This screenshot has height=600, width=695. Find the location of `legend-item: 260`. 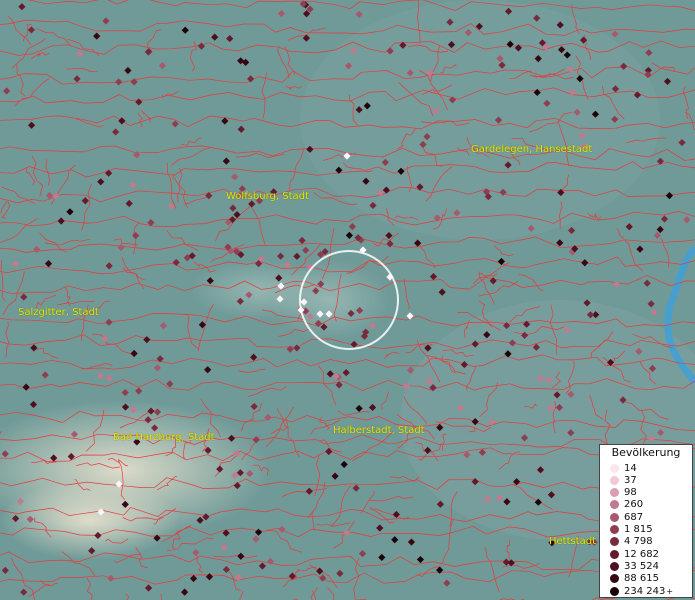

legend-item: 260 is located at coordinates (626, 505).